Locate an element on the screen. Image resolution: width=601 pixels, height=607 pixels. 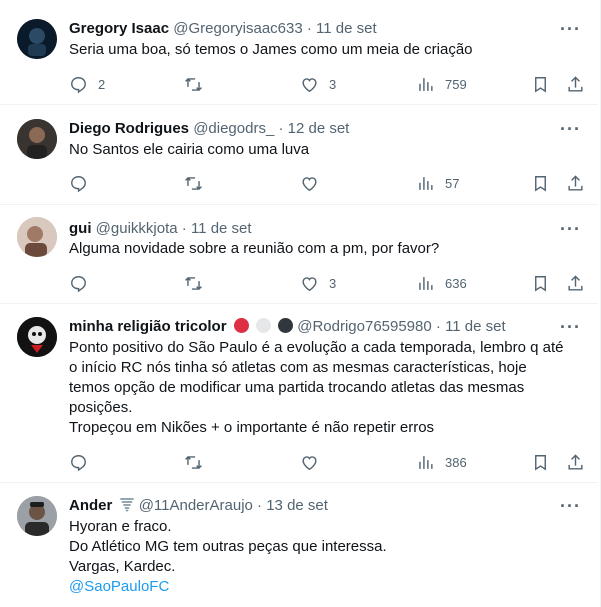
action-bar: 3 636 is located at coordinates (329, 283).